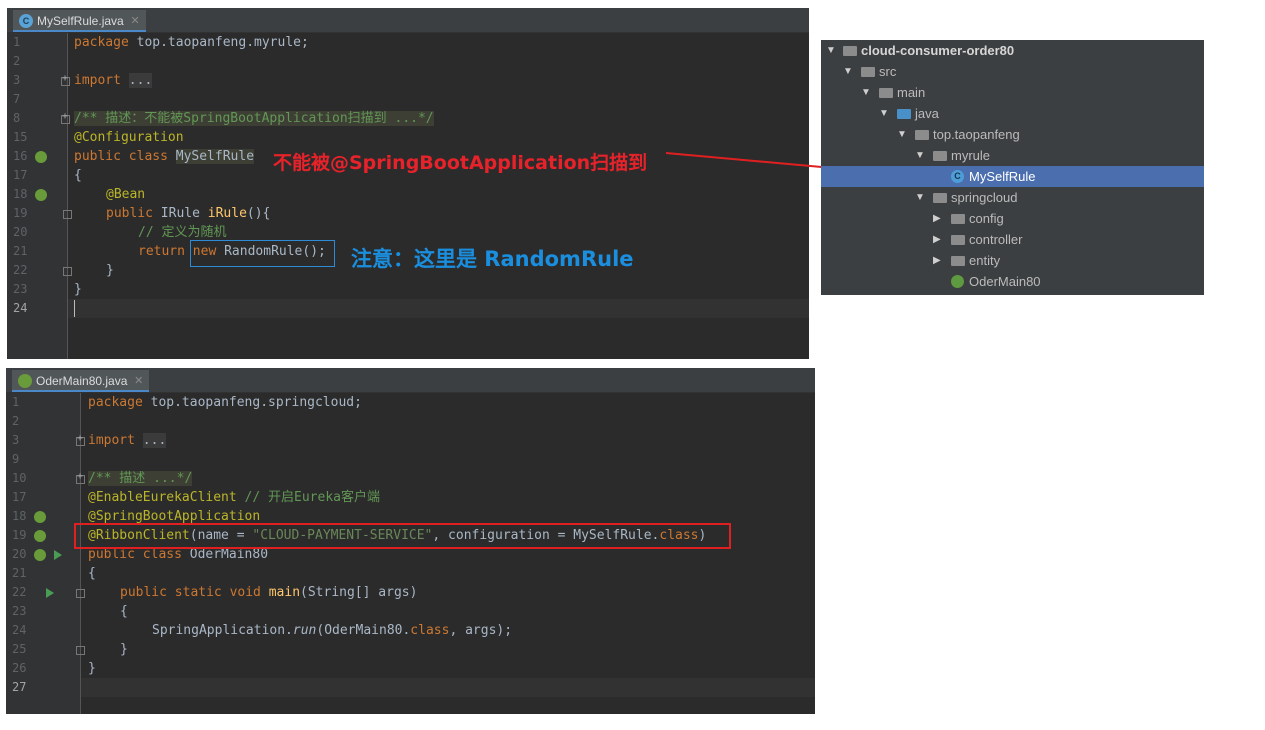 The height and width of the screenshot is (730, 1265). Describe the element at coordinates (16, 402) in the screenshot. I see `line-number: 1` at that location.